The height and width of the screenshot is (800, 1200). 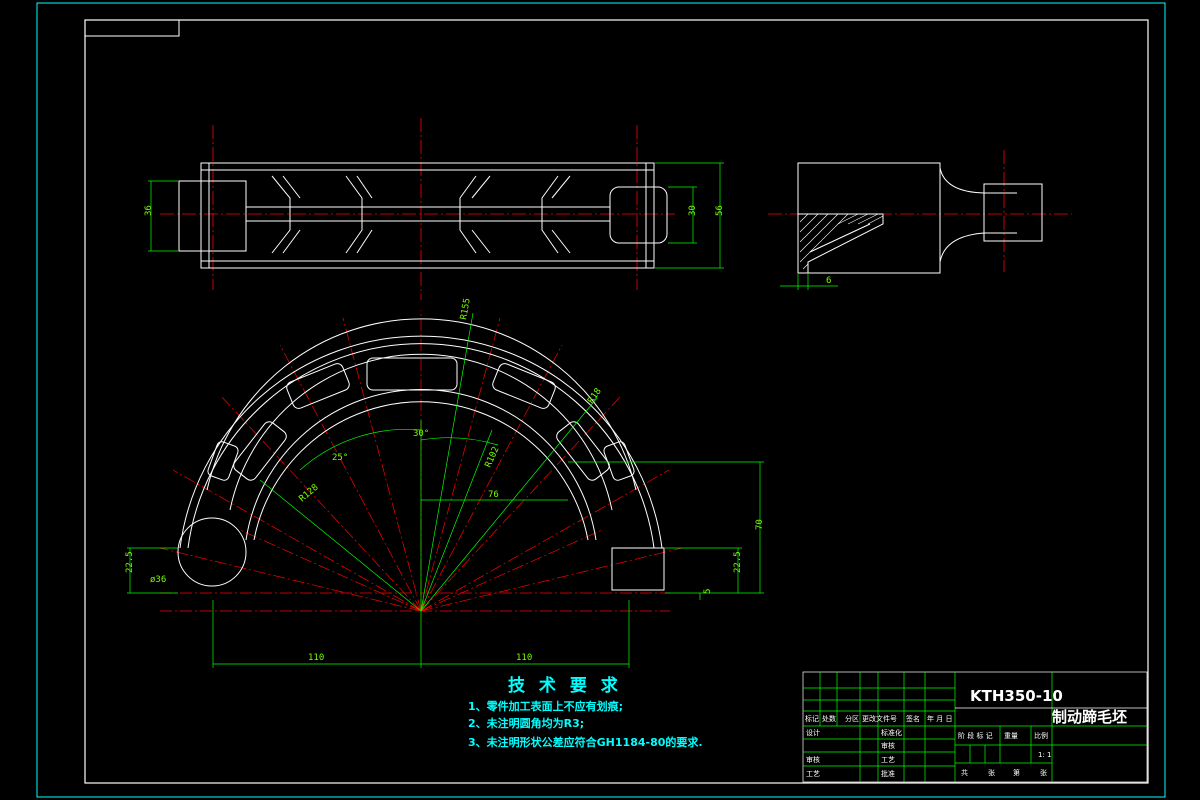 I want to click on dim-angle-30: 30°, so click(x=421, y=434).